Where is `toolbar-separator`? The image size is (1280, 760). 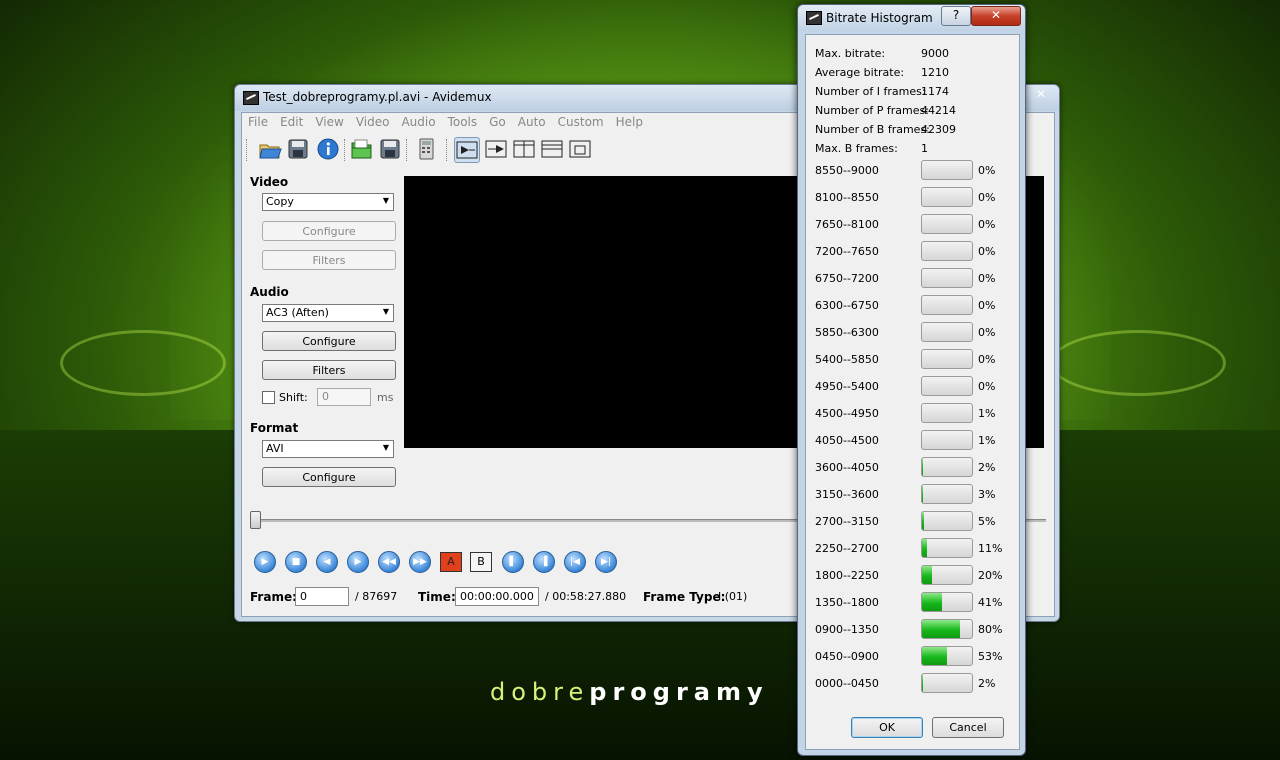
toolbar-separator is located at coordinates (407, 150).